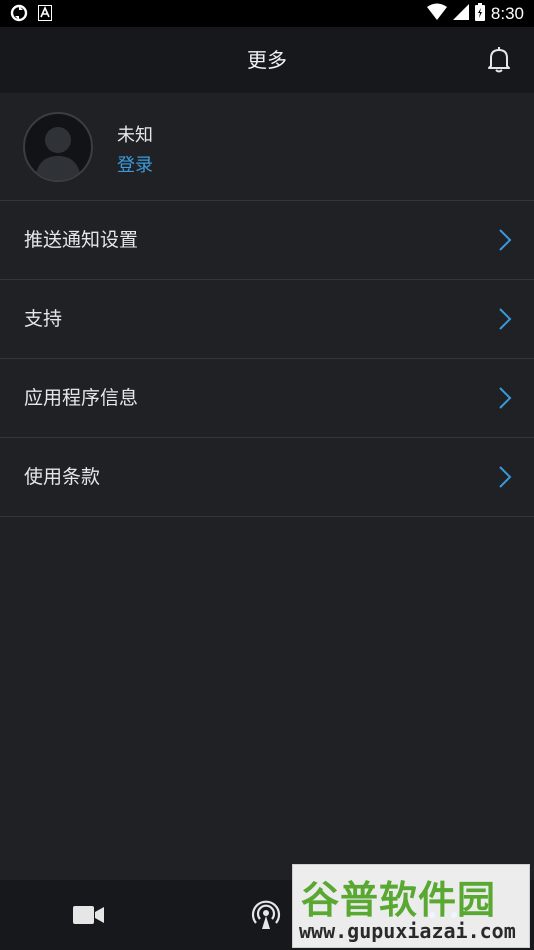 This screenshot has height=950, width=534. I want to click on menu-item-label: 使用条款, so click(62, 477).